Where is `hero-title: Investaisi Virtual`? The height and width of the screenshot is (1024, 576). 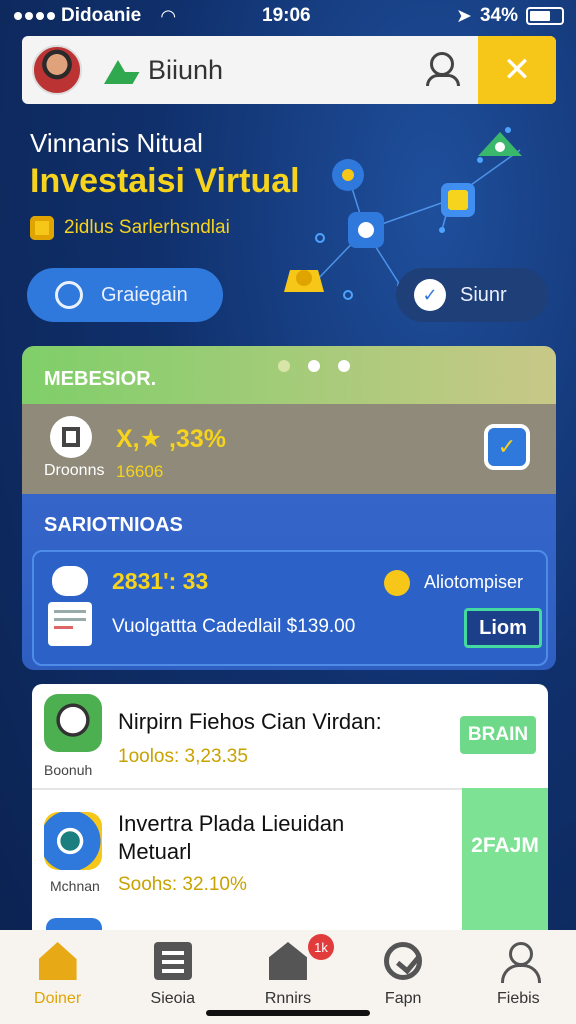 hero-title: Investaisi Virtual is located at coordinates (165, 181).